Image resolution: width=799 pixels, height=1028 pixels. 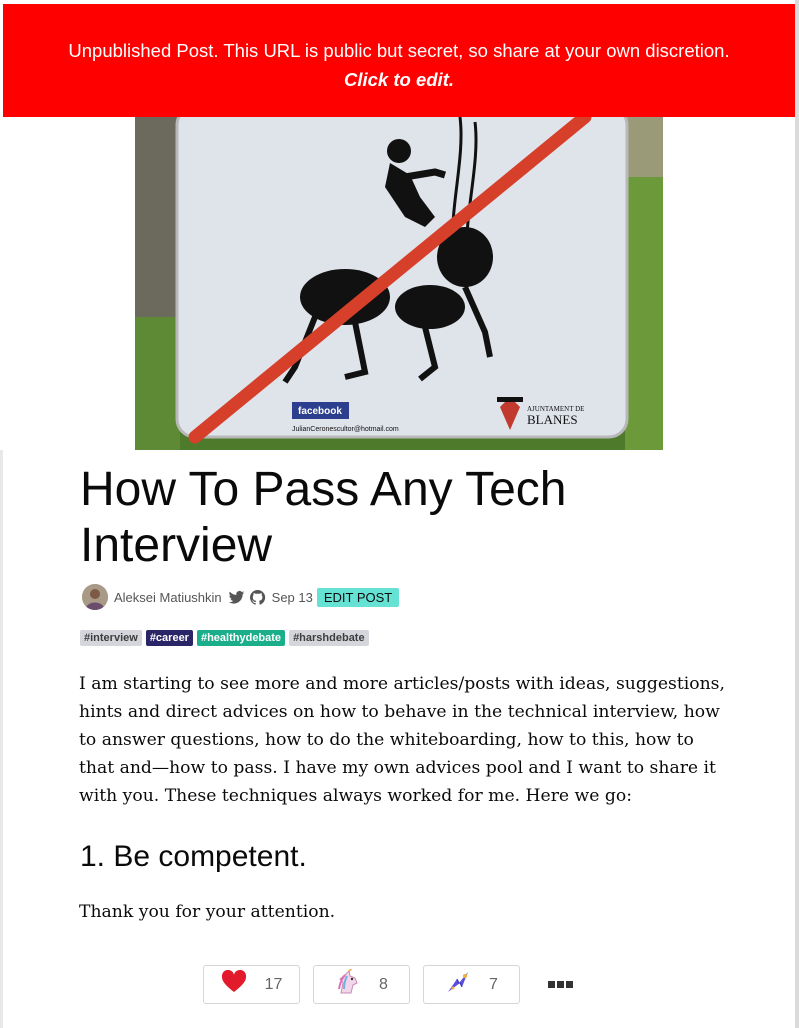 What do you see at coordinates (493, 984) in the screenshot?
I see `bookmark-count: 7` at bounding box center [493, 984].